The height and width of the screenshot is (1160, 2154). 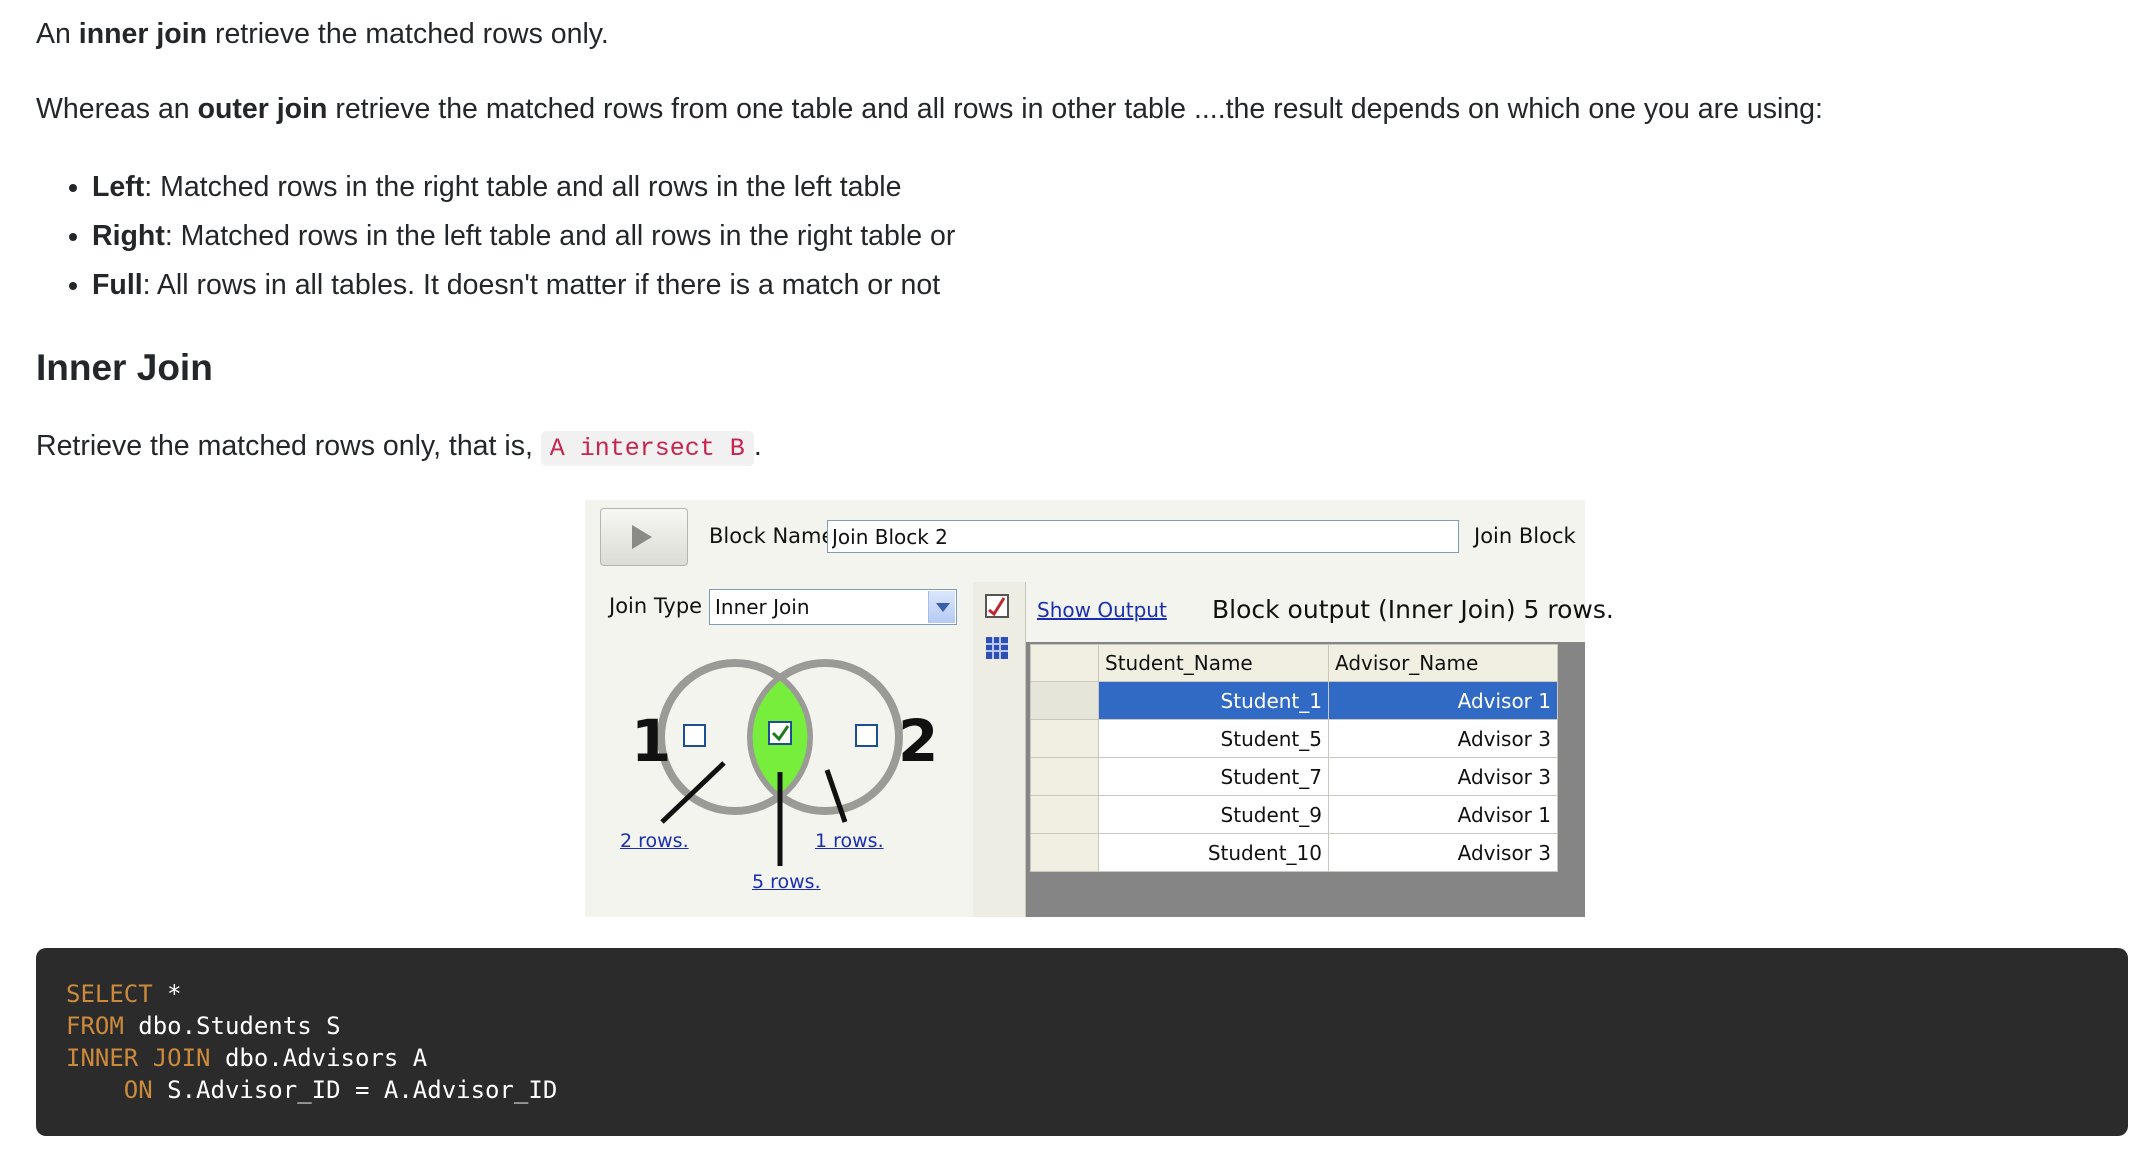 I want to click on text: retrieve the matched rows only., so click(x=408, y=34).